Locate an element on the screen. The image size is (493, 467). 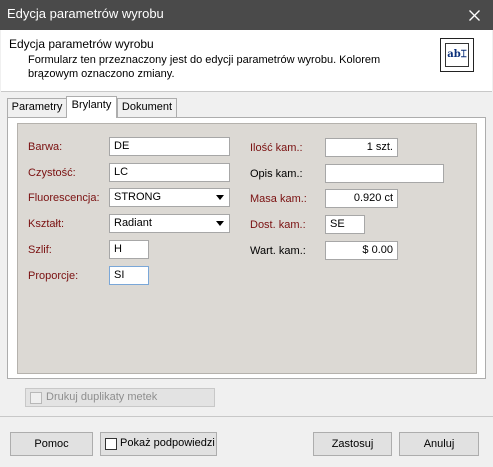
label-barwa: Barwa: is located at coordinates (45, 147).